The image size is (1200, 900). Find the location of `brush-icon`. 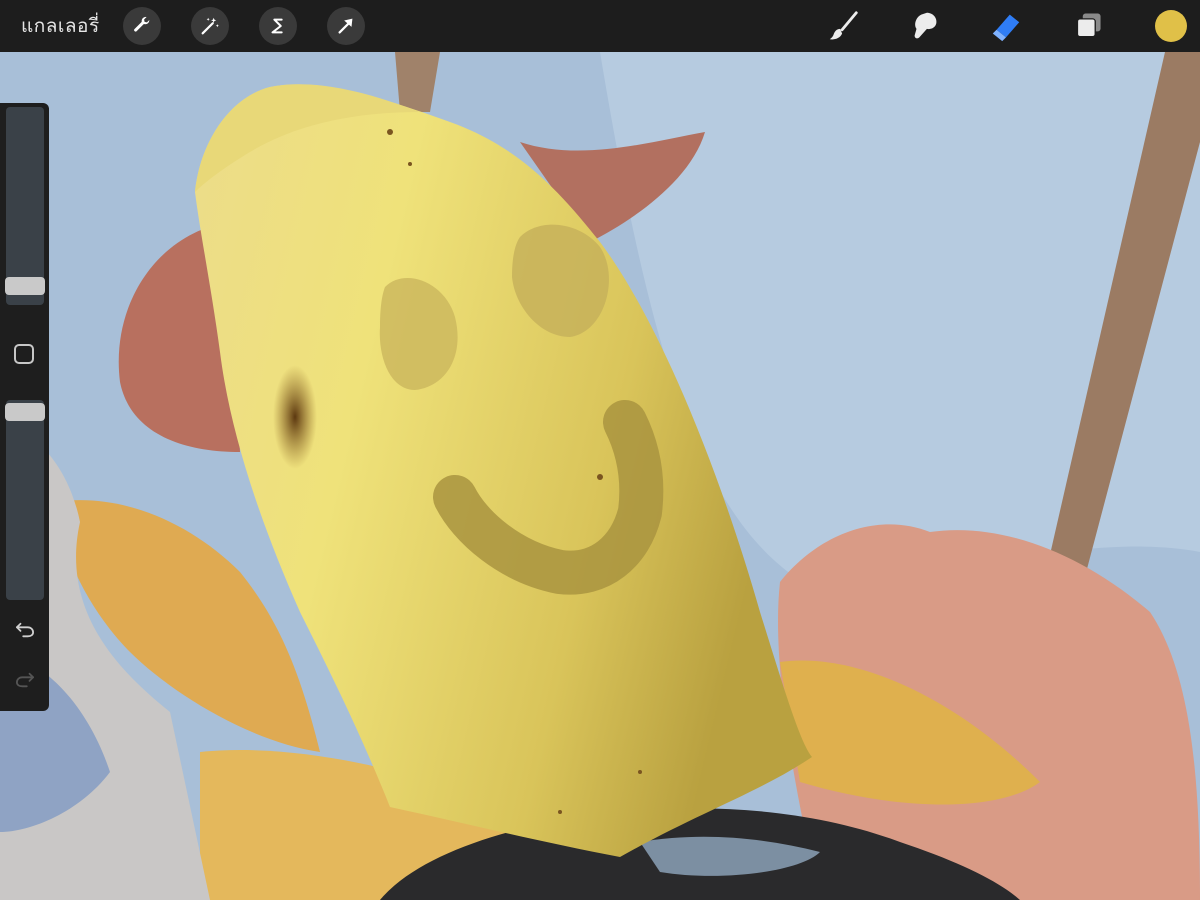

brush-icon is located at coordinates (843, 25).